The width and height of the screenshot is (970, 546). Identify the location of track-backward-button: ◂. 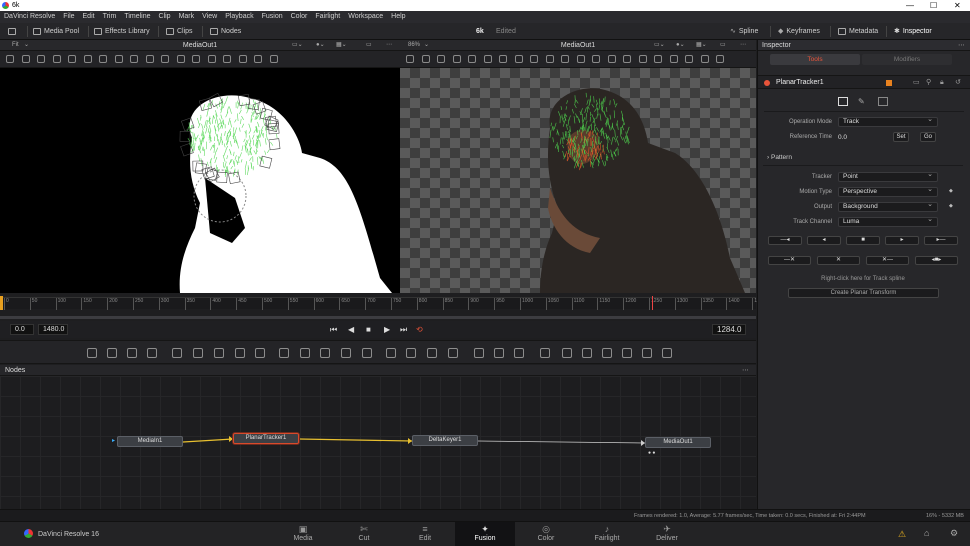
(824, 240).